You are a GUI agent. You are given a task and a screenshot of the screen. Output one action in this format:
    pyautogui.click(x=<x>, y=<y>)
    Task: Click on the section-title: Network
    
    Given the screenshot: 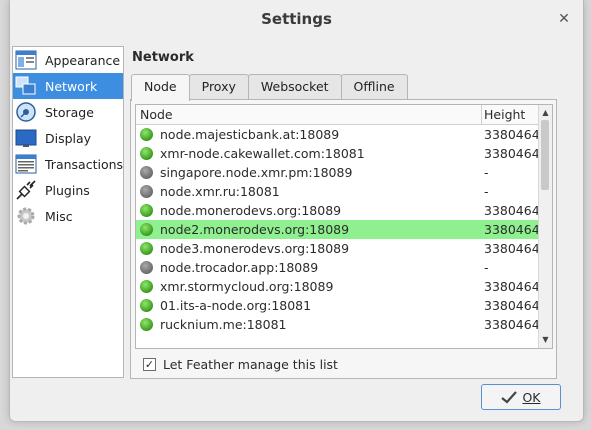 What is the action you would take?
    pyautogui.click(x=163, y=57)
    